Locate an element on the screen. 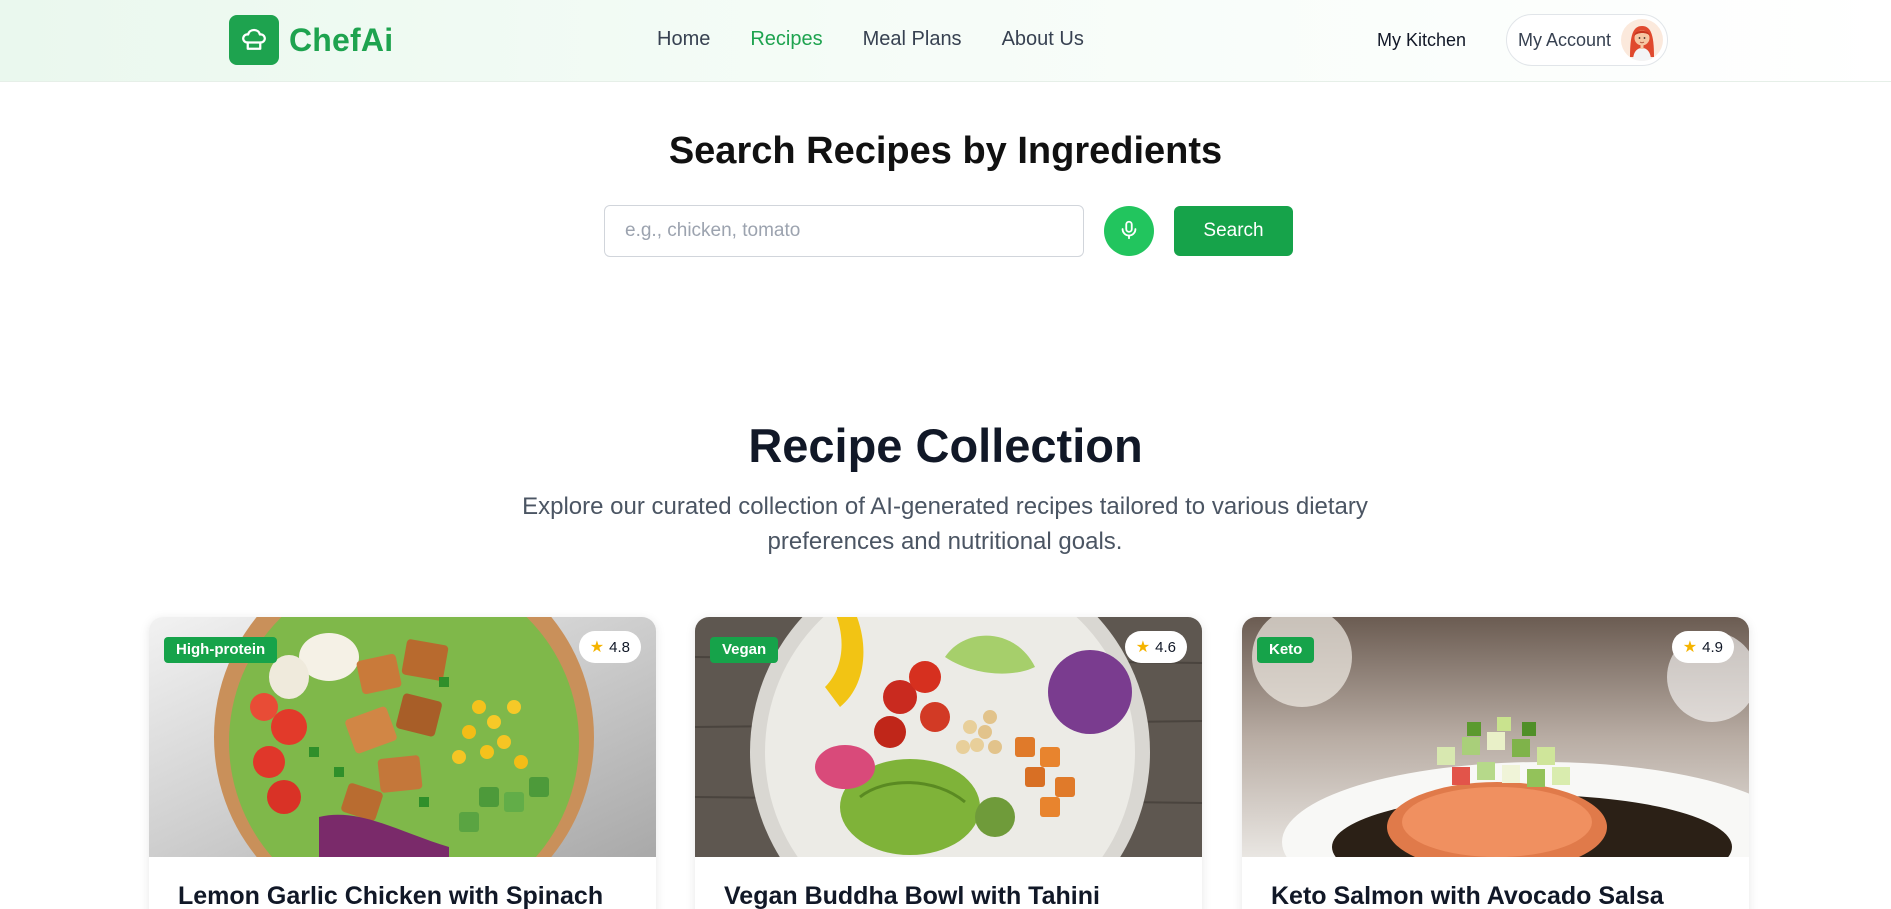 Image resolution: width=1891 pixels, height=909 pixels. avatar is located at coordinates (1642, 40).